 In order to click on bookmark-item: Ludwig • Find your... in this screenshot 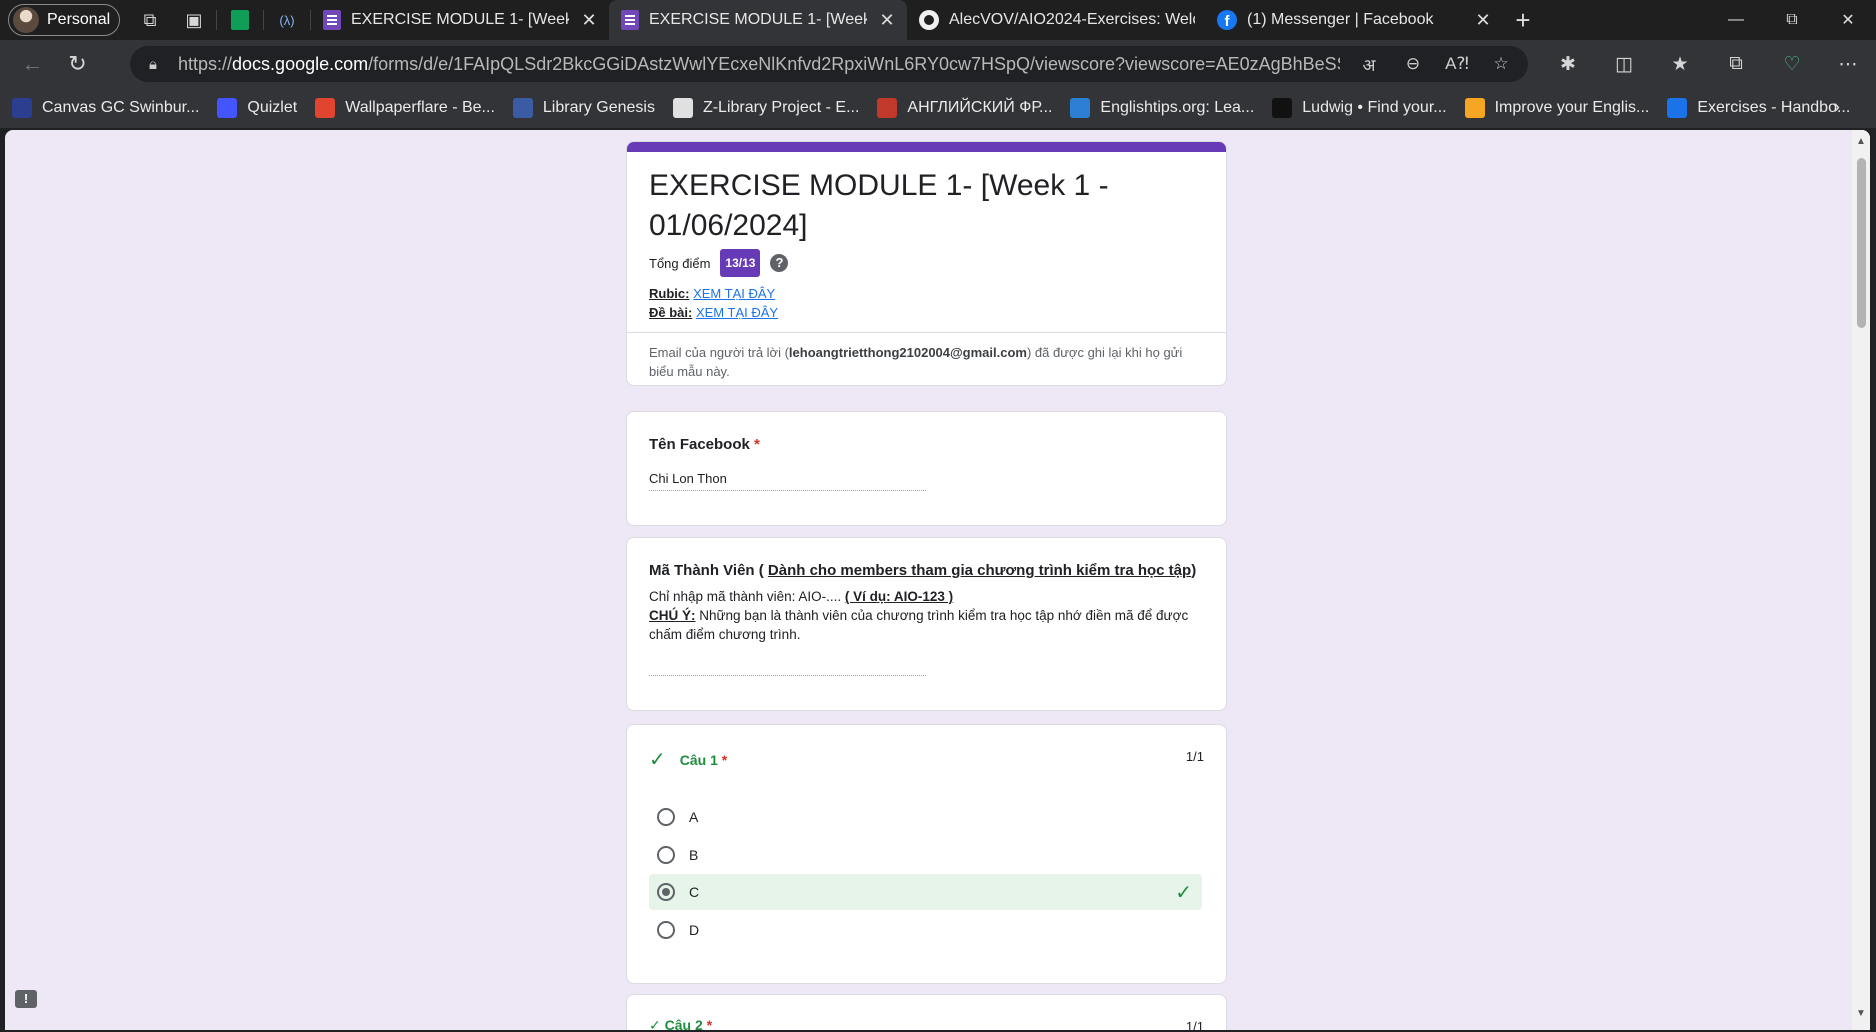, I will do `click(1359, 108)`.